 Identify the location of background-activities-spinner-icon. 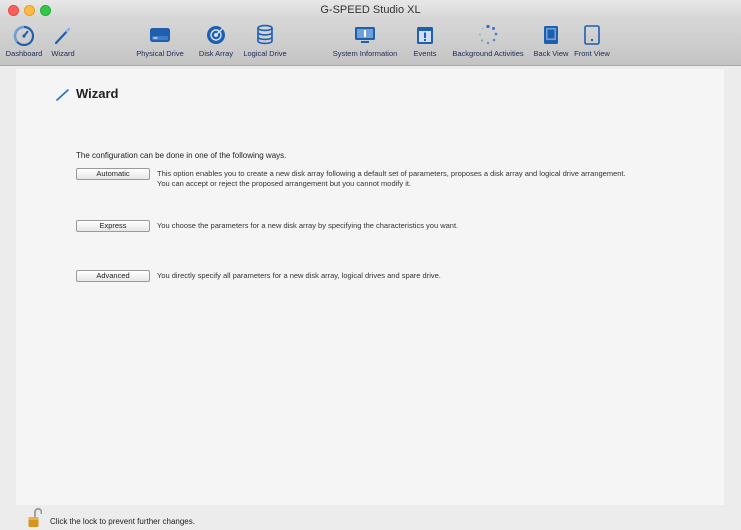
(488, 34).